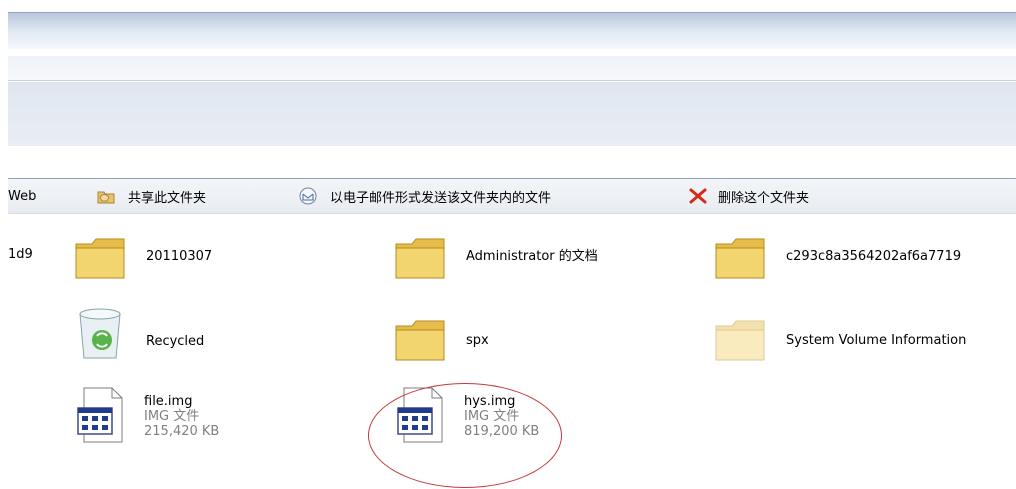 Image resolution: width=1016 pixels, height=489 pixels. Describe the element at coordinates (168, 401) in the screenshot. I see `file-name: file.img` at that location.